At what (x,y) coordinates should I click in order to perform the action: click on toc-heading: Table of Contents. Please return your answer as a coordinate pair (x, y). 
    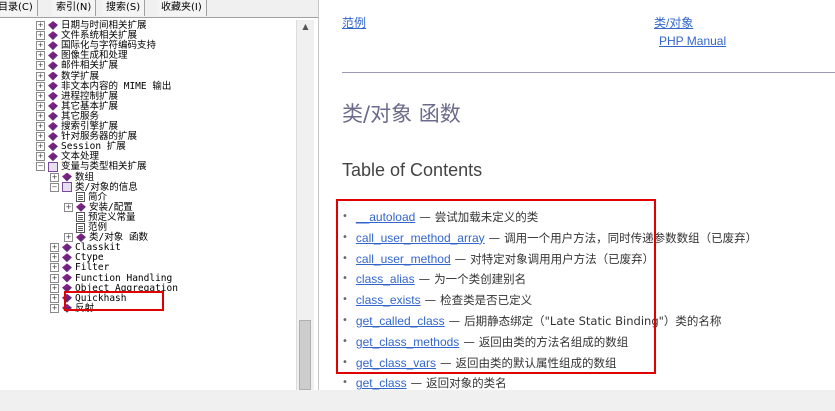
    Looking at the image, I should click on (412, 170).